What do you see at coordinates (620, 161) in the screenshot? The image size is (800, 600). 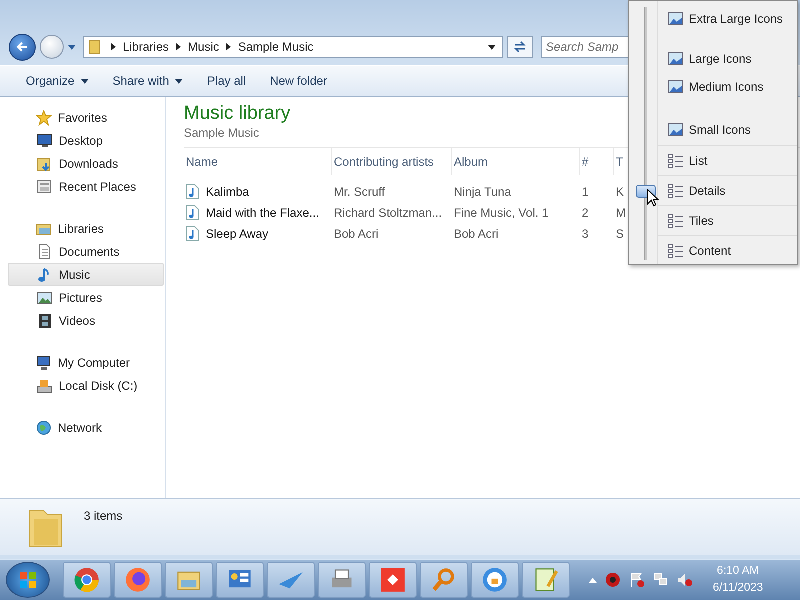 I see `column-header: T` at bounding box center [620, 161].